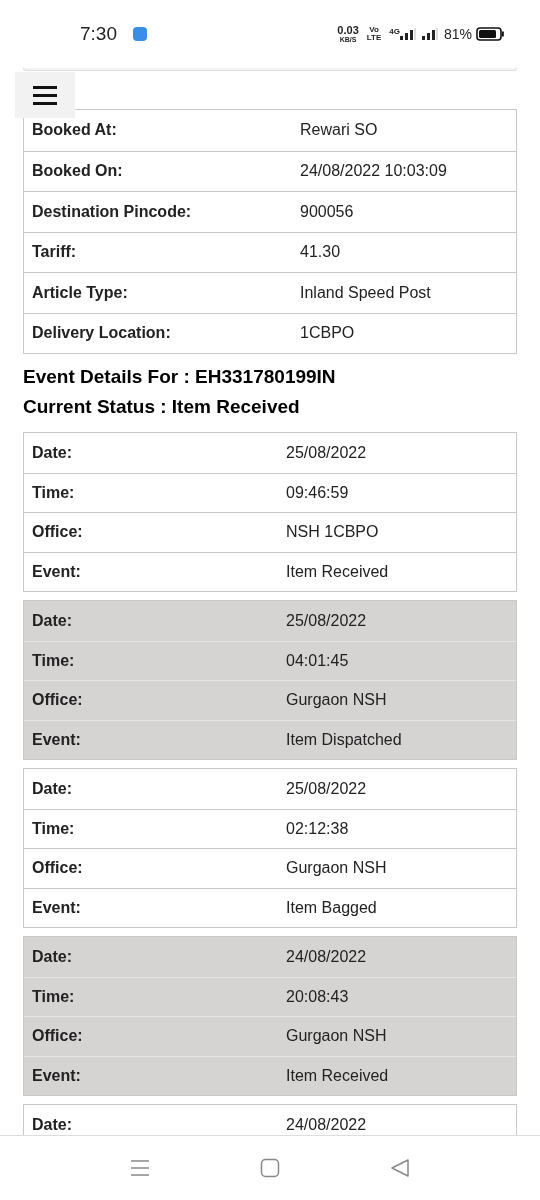  I want to click on field-label: Booked On:, so click(78, 171).